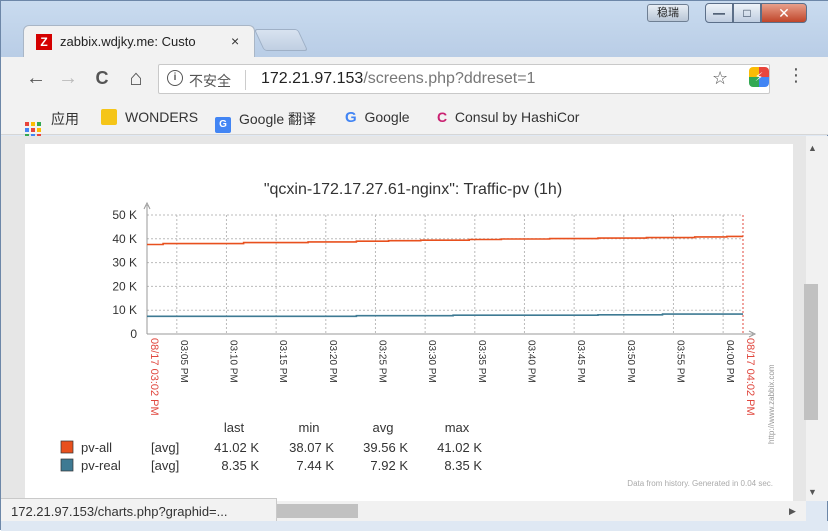 The image size is (828, 531). Describe the element at coordinates (784, 13) in the screenshot. I see `close-window-button: ✕` at that location.